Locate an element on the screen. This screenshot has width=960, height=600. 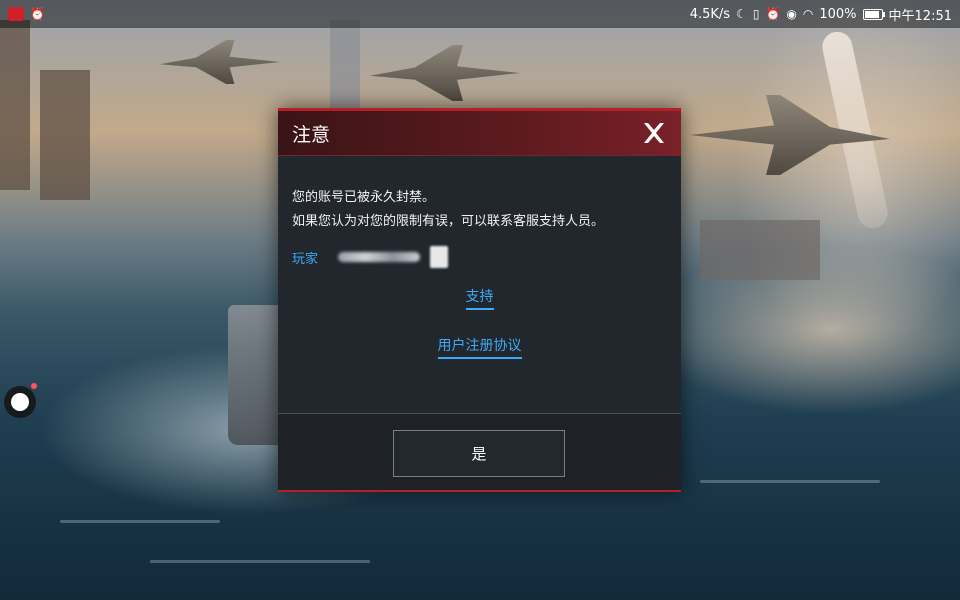
notification-dot is located at coordinates (34, 386).